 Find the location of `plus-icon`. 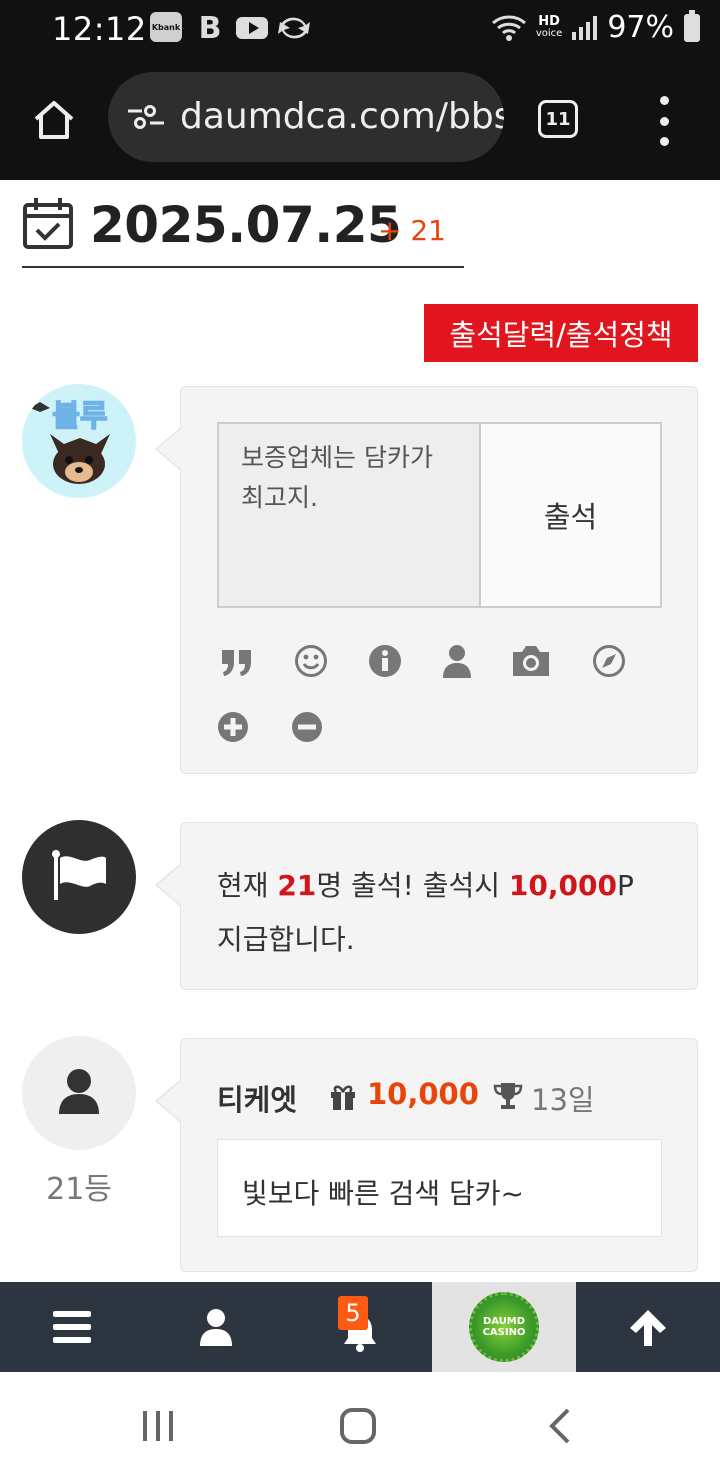

plus-icon is located at coordinates (233, 727).